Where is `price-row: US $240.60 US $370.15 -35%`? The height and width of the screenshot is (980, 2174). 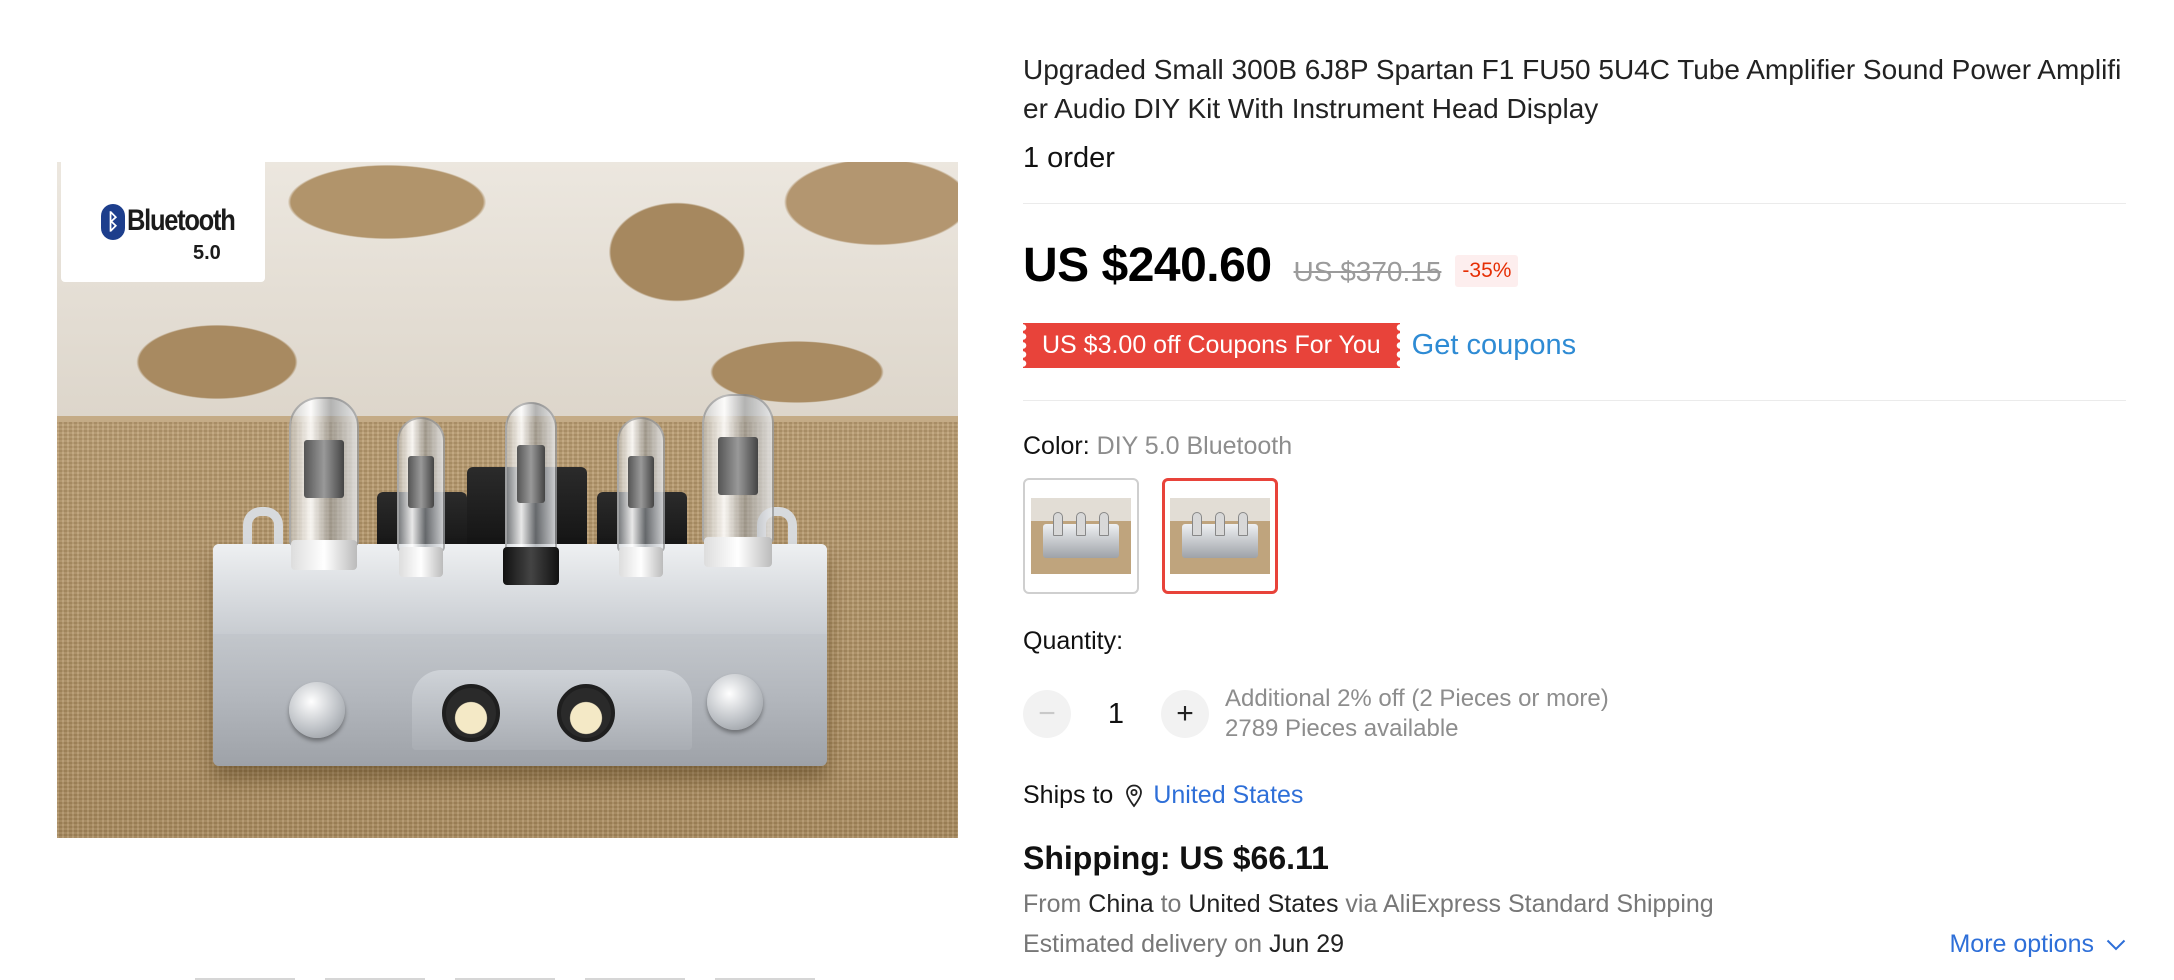 price-row: US $240.60 US $370.15 -35% is located at coordinates (1271, 265).